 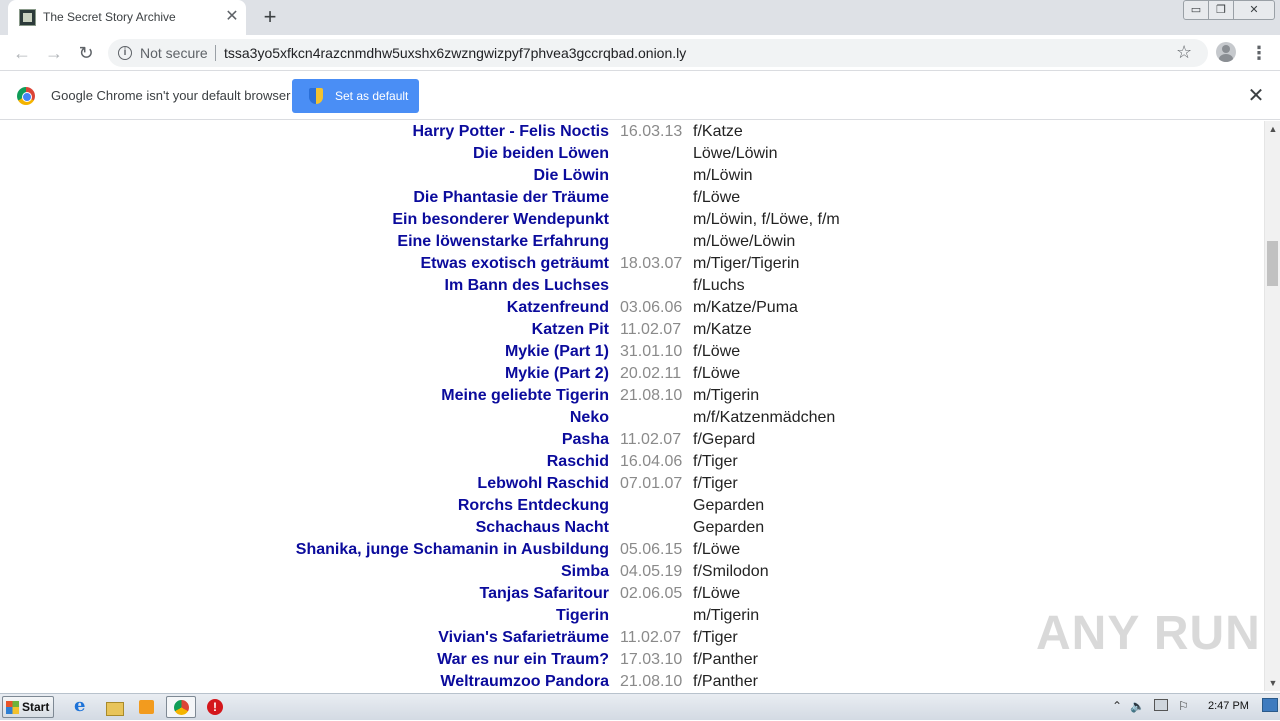 I want to click on tray-expand-icon: ⌃, so click(x=1117, y=706).